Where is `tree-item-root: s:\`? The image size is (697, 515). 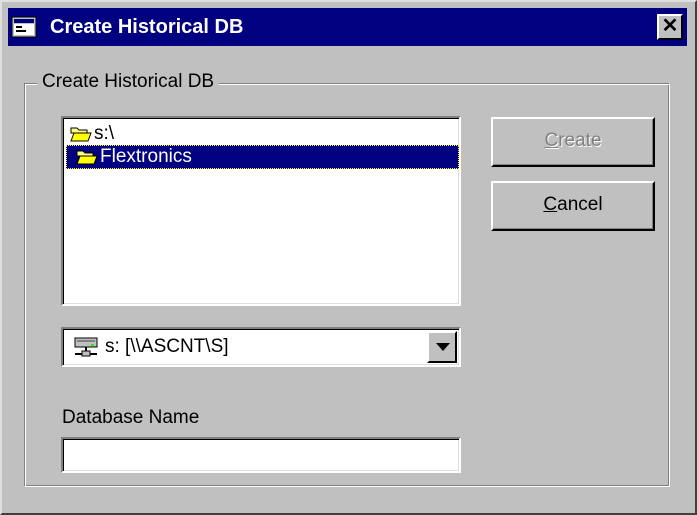 tree-item-root: s:\ is located at coordinates (145, 134).